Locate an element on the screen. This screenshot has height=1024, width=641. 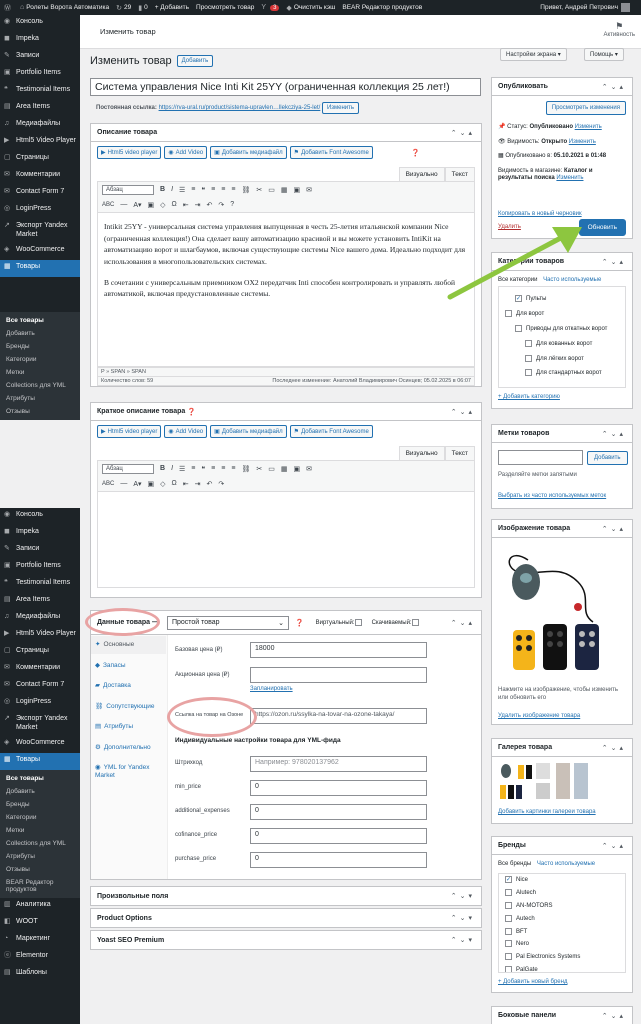
product-data-tab-3: ▰ Доставка is located at coordinates (128, 686).